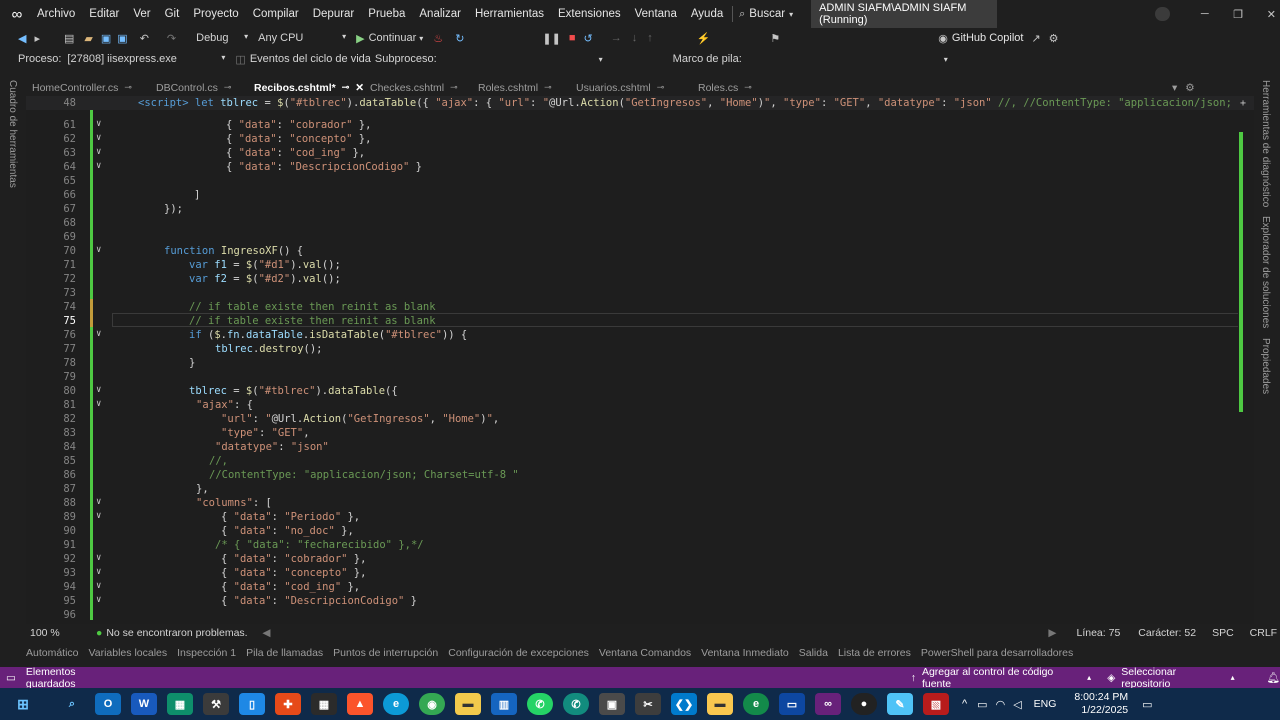 This screenshot has width=1280, height=720. What do you see at coordinates (656, 14) in the screenshot?
I see `menu-item: Ventana` at bounding box center [656, 14].